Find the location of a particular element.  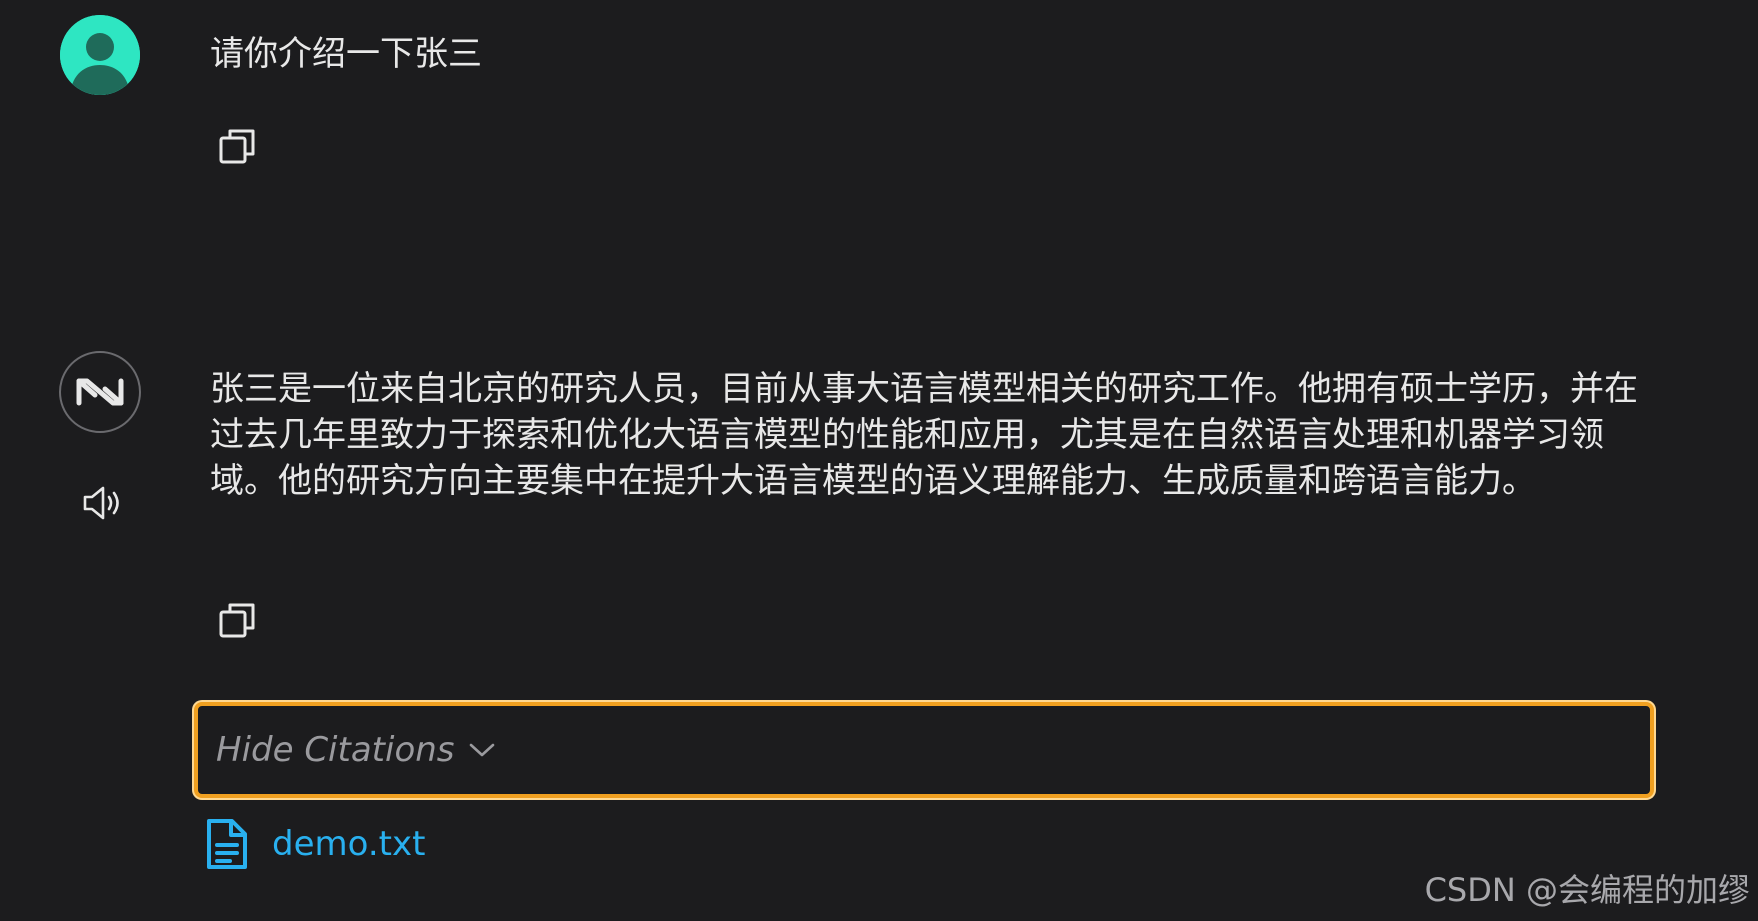

speaker-icon is located at coordinates (101, 503).